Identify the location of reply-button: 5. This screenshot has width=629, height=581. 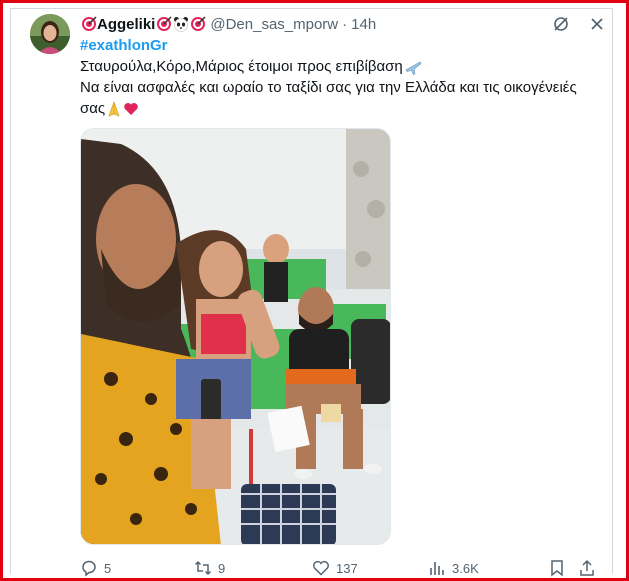
(95, 568).